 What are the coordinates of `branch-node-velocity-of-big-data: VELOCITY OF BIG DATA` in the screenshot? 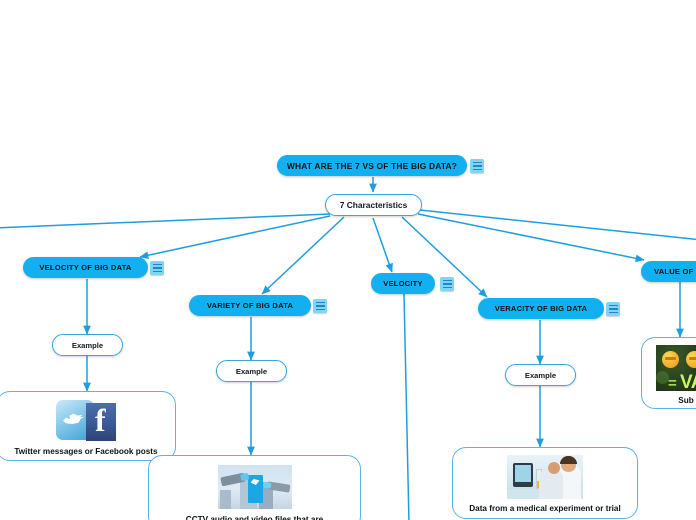 It's located at (85, 267).